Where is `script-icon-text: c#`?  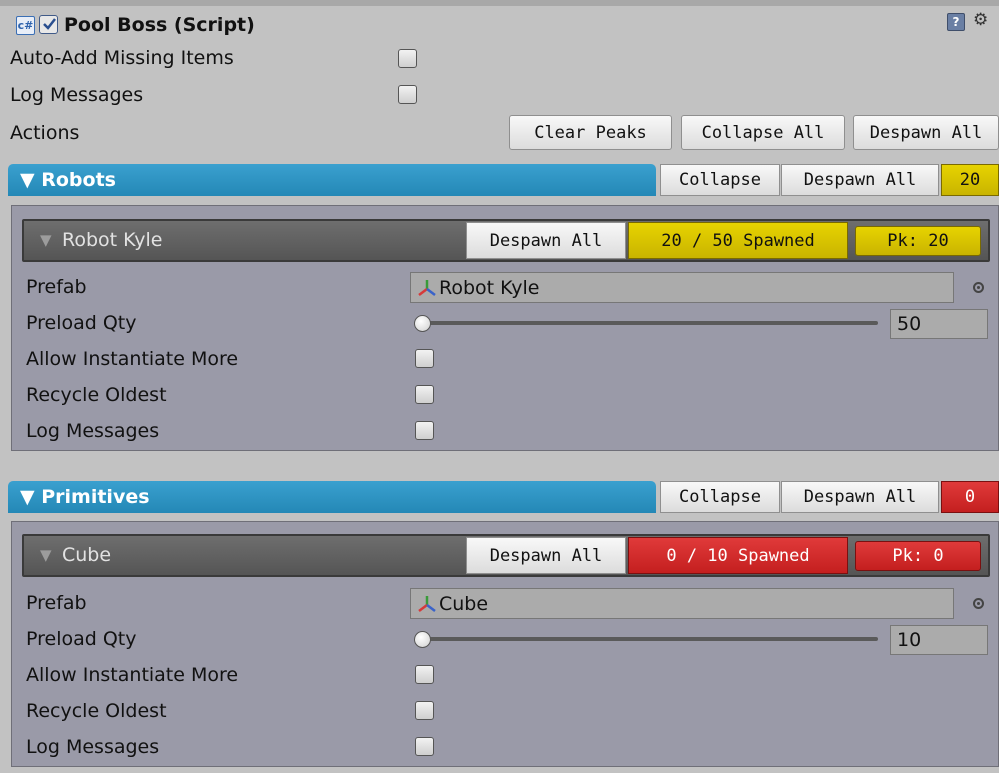
script-icon-text: c# is located at coordinates (25, 25).